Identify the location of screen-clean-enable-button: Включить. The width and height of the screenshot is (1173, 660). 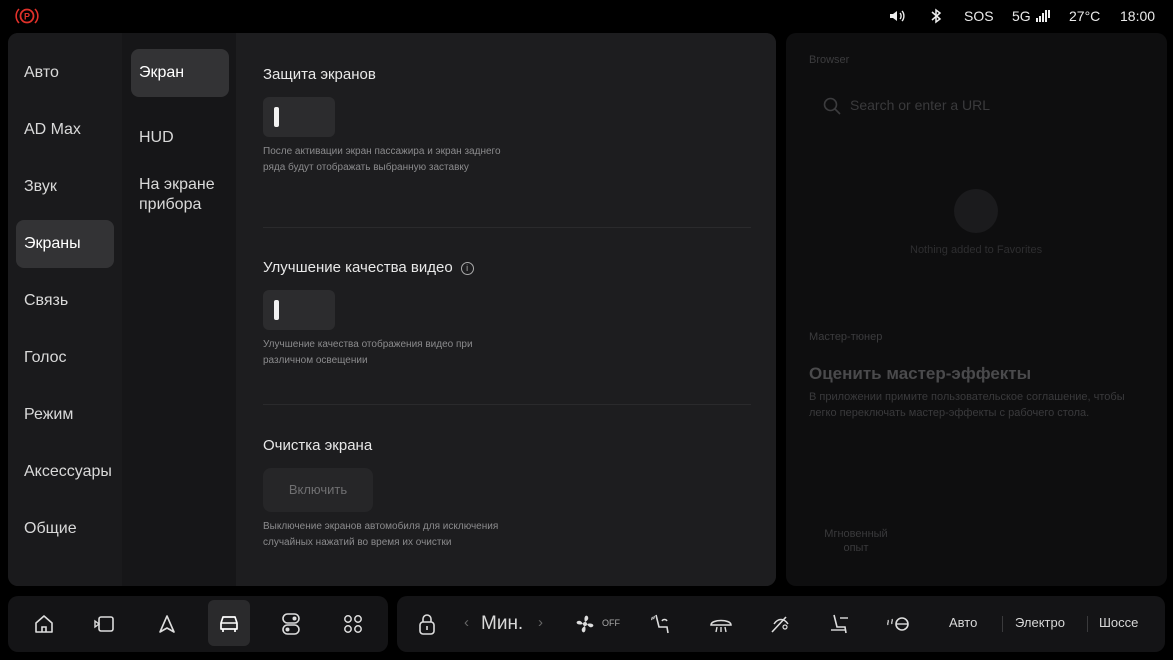
(318, 490).